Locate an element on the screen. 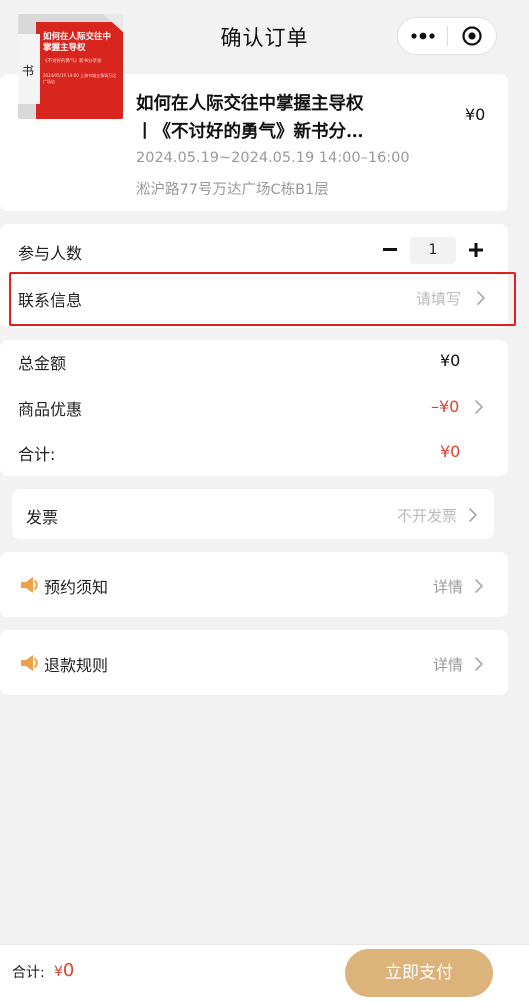 The height and width of the screenshot is (1002, 529). increase-quantity-button is located at coordinates (476, 250).